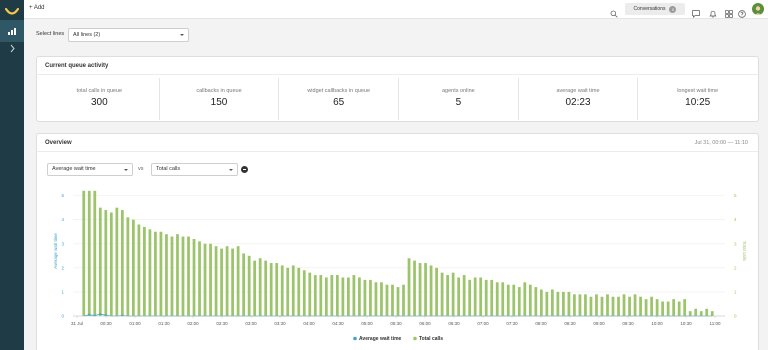  I want to click on y-left-tick-label: 3, so click(62, 243).